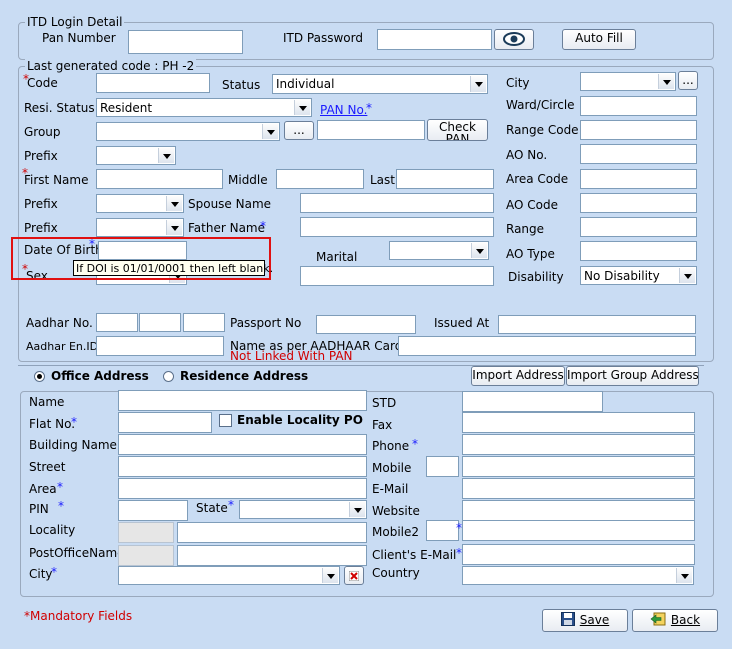  Describe the element at coordinates (242, 400) in the screenshot. I see `name-input` at that location.